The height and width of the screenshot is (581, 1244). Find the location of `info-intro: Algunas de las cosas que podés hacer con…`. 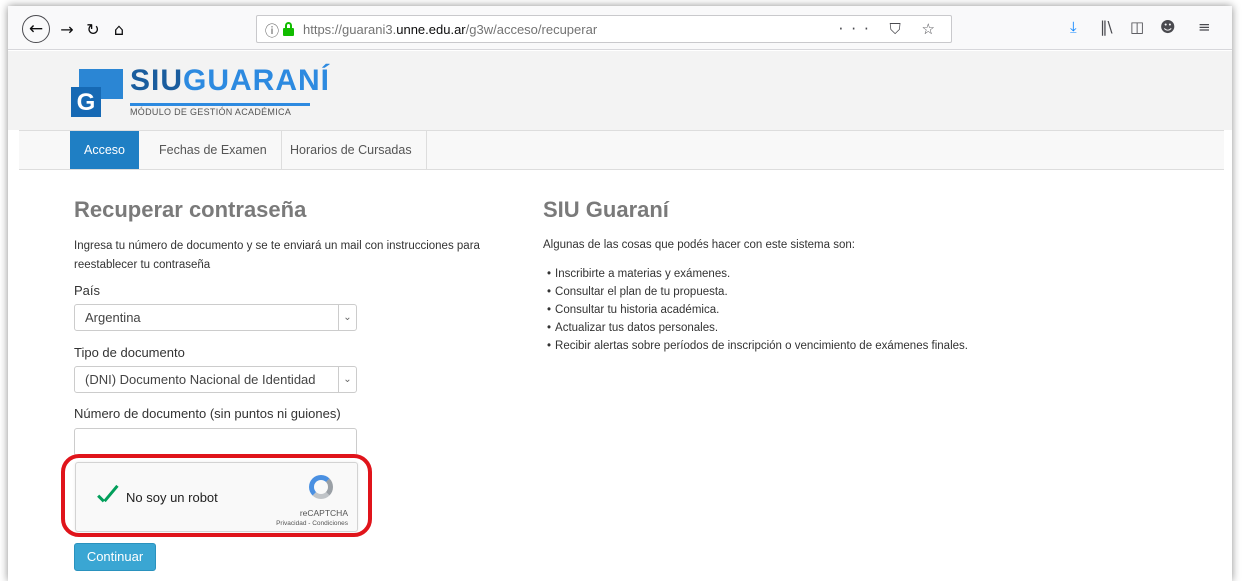

info-intro: Algunas de las cosas que podés hacer con… is located at coordinates (699, 245).